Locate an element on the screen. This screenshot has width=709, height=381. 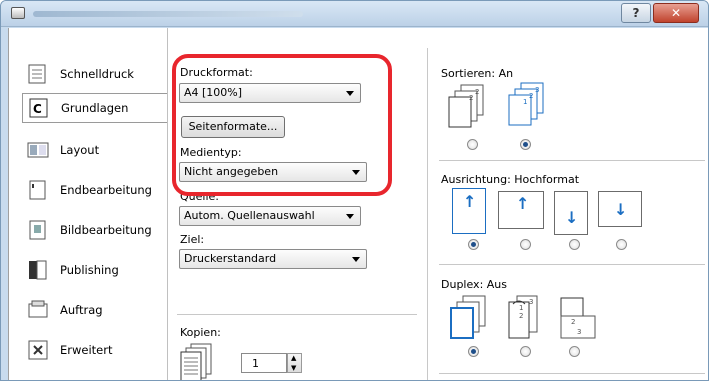
copies-icon is located at coordinates (197, 361).